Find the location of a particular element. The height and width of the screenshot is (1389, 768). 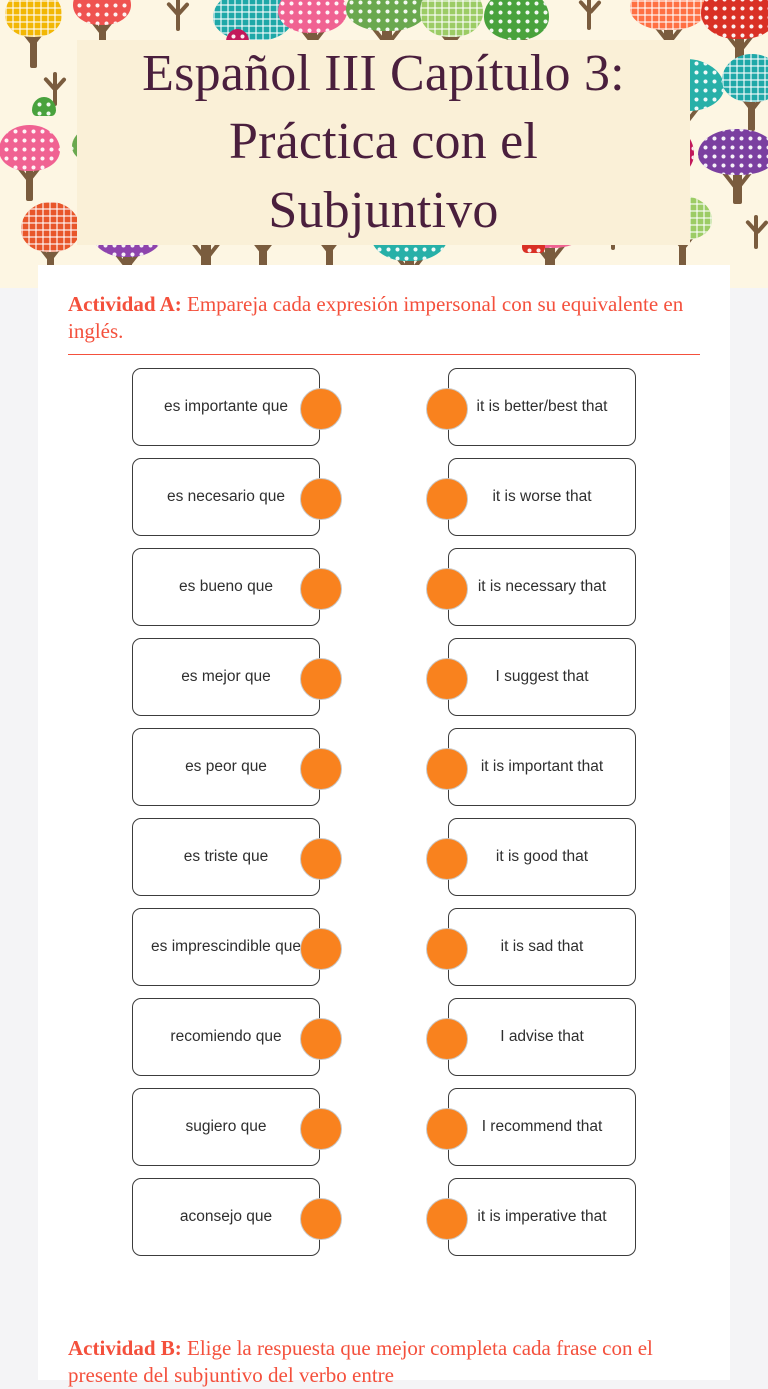

match-left-card-6: es imprescindible que is located at coordinates (226, 947).